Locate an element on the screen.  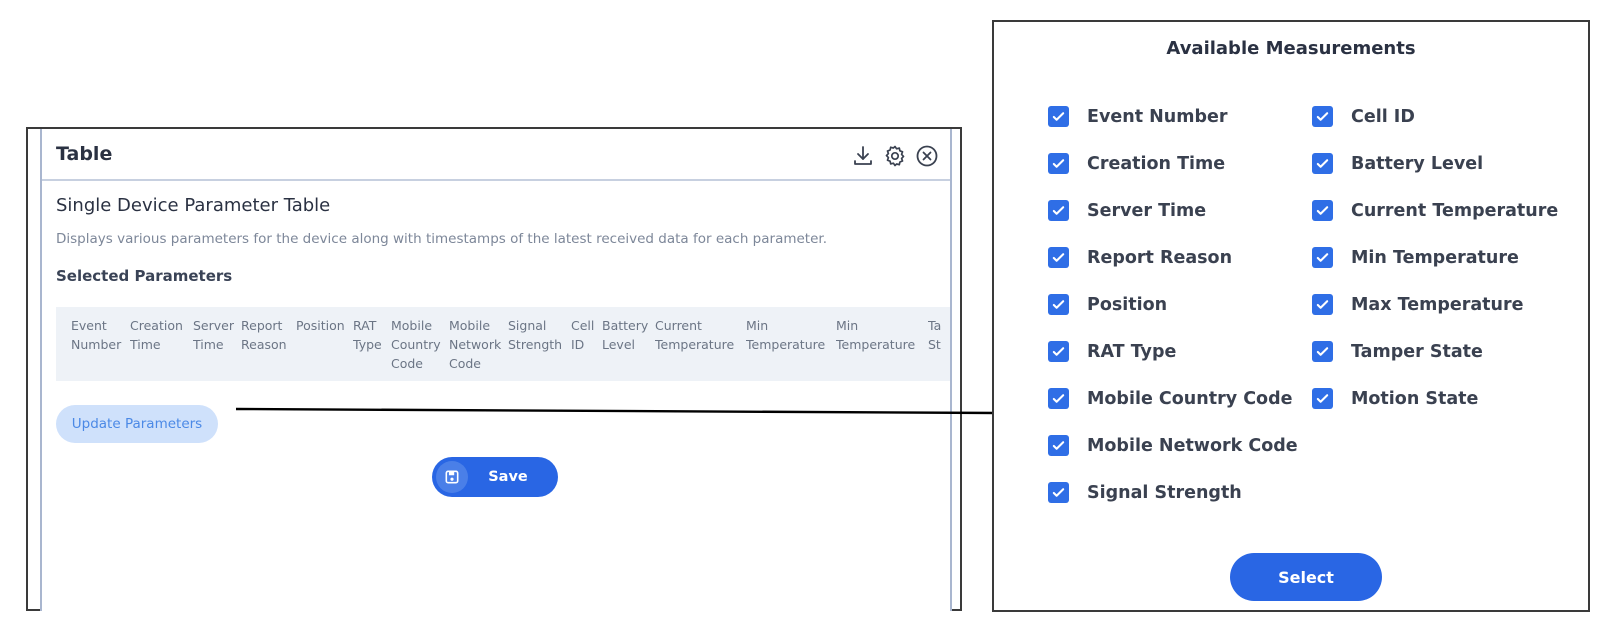
param-column: Current Temperature is located at coordinates (695, 335).